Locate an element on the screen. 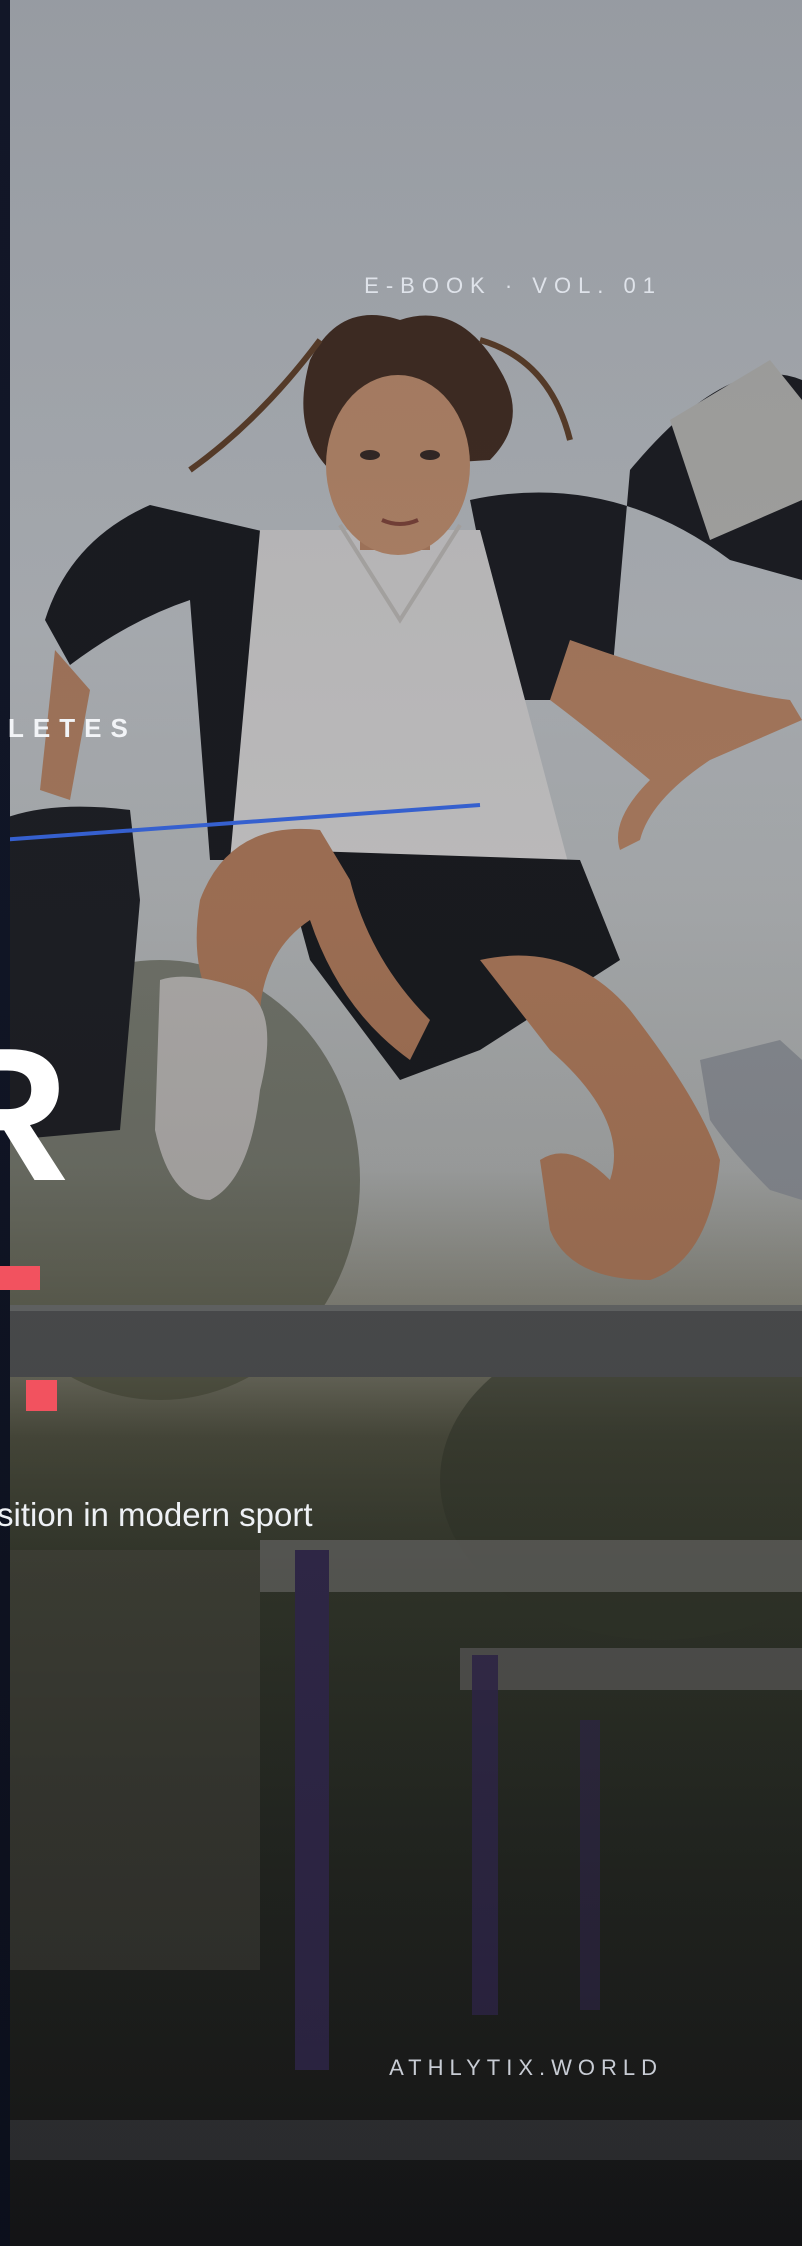  title-kicker: LETES is located at coordinates (72, 728).